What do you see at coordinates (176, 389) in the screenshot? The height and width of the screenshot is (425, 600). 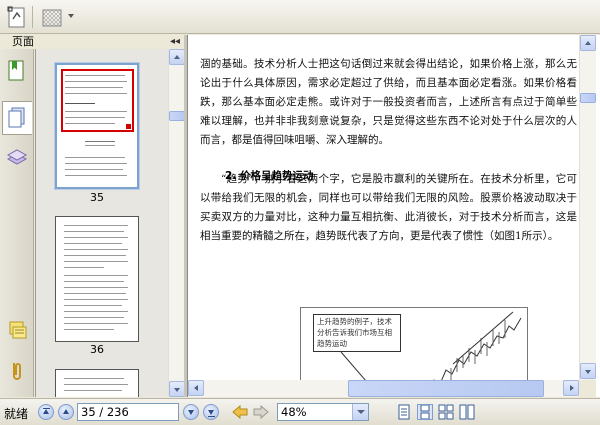 I see `scroll-down-button` at bounding box center [176, 389].